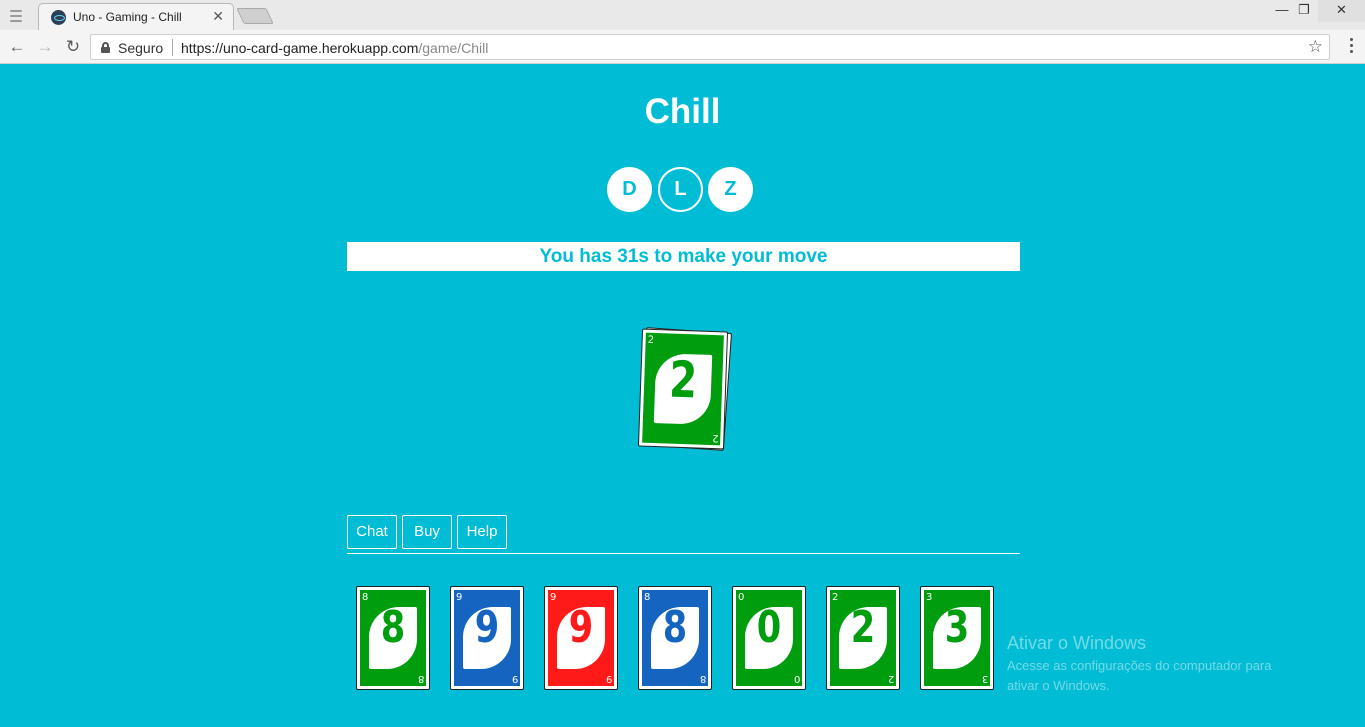 This screenshot has width=1365, height=727. What do you see at coordinates (1077, 643) in the screenshot?
I see `activation-watermark-title: Ativar o Windows` at bounding box center [1077, 643].